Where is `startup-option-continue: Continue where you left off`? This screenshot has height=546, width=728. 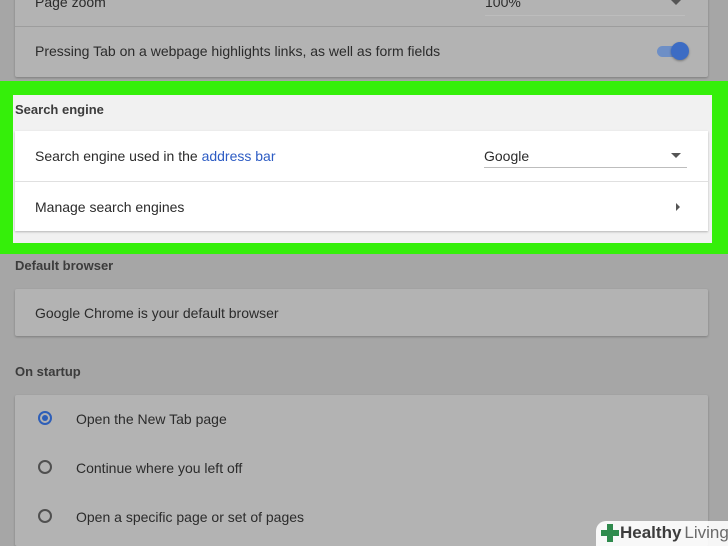
startup-option-continue: Continue where you left off is located at coordinates (361, 467).